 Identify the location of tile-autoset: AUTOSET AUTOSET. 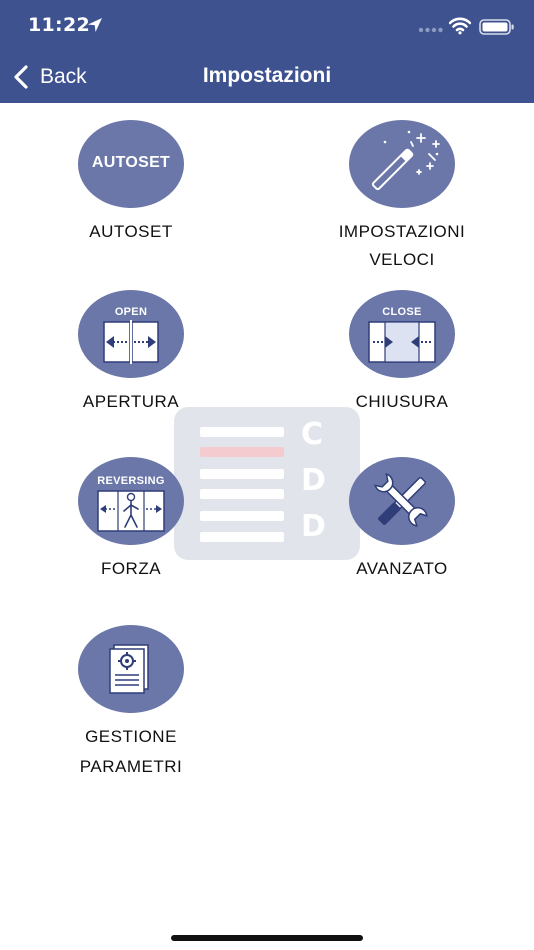
(131, 183).